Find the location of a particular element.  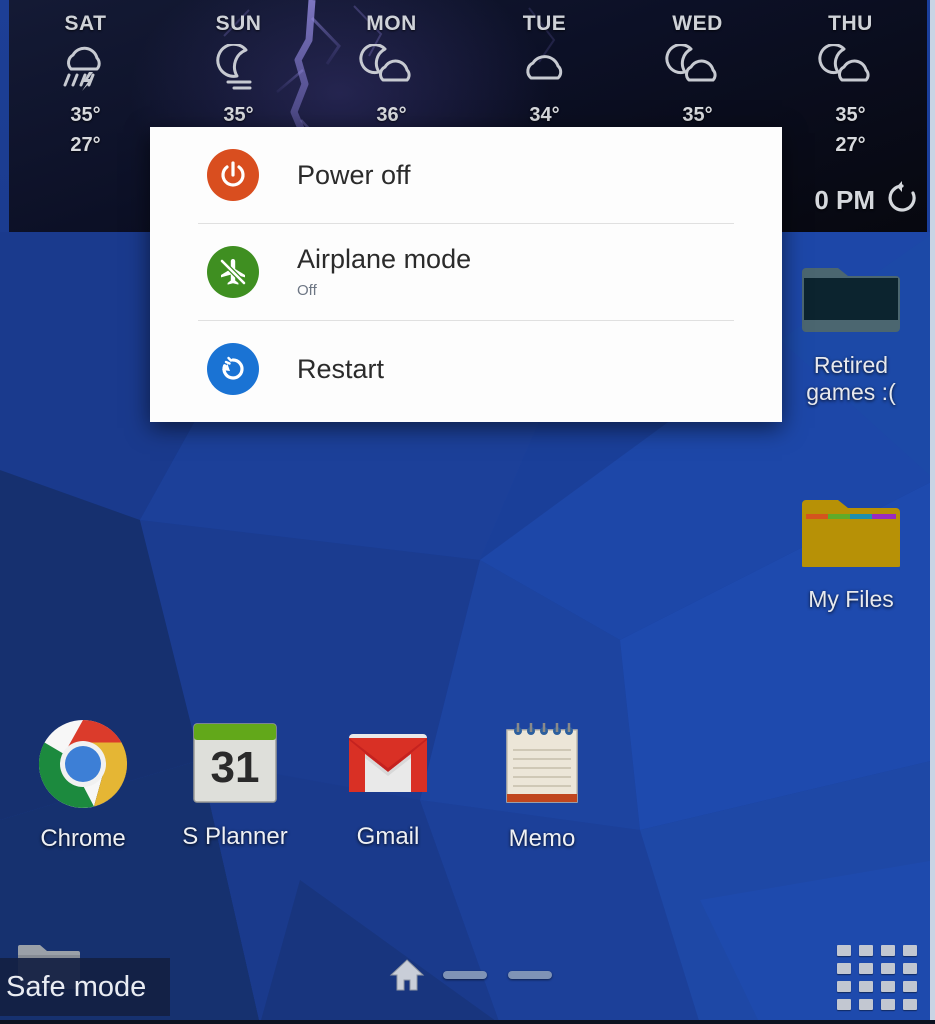

weather-day-column: SAT 35° 27° is located at coordinates (85, 118).